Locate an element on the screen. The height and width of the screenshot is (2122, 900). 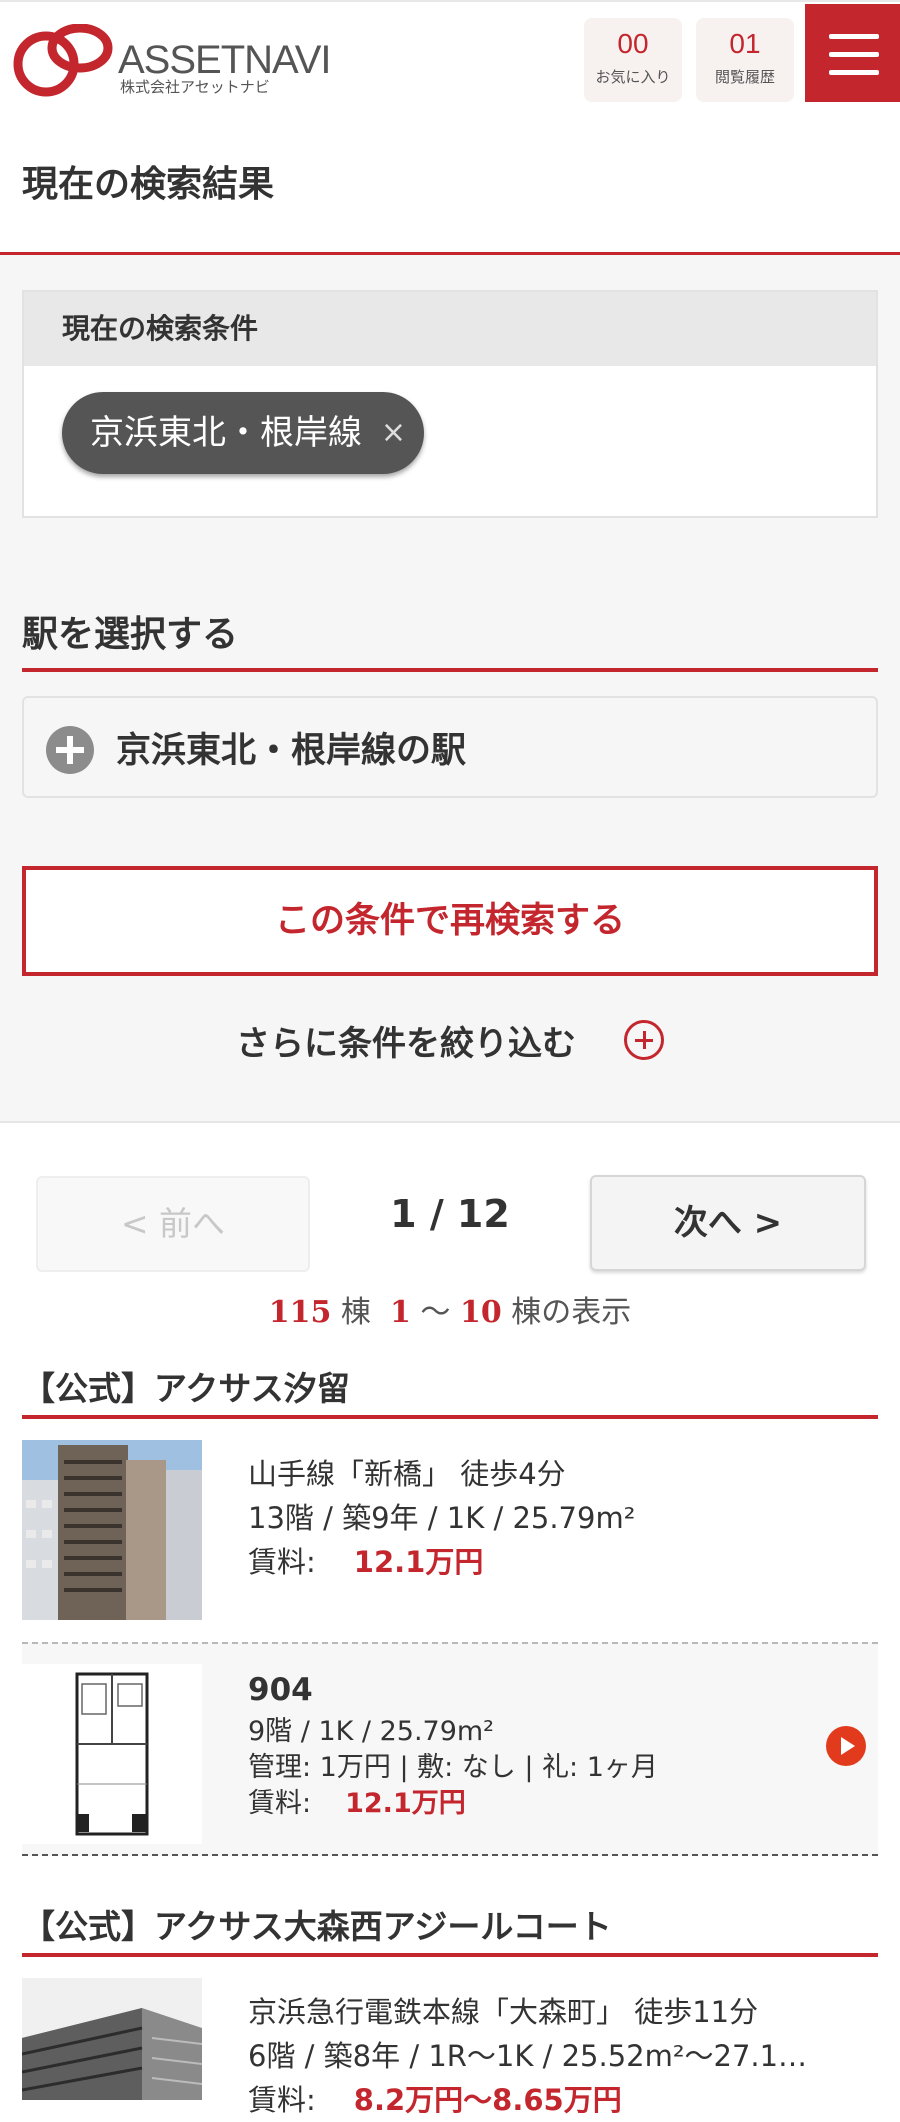
condition-chip: 京浜東北・根岸線 × is located at coordinates (243, 433).